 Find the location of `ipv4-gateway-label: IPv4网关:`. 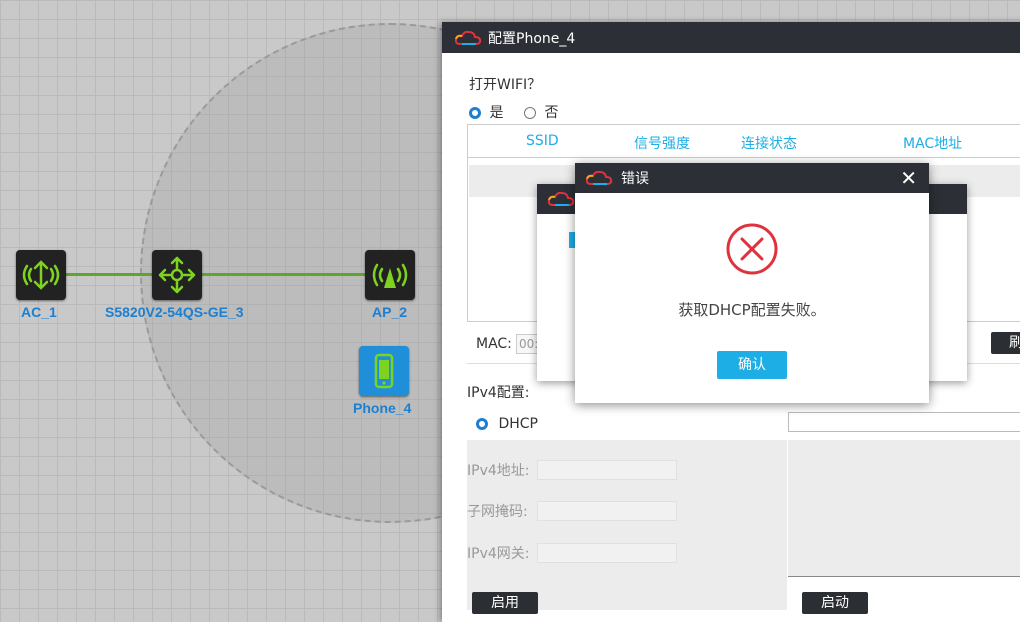

ipv4-gateway-label: IPv4网关: is located at coordinates (498, 554).